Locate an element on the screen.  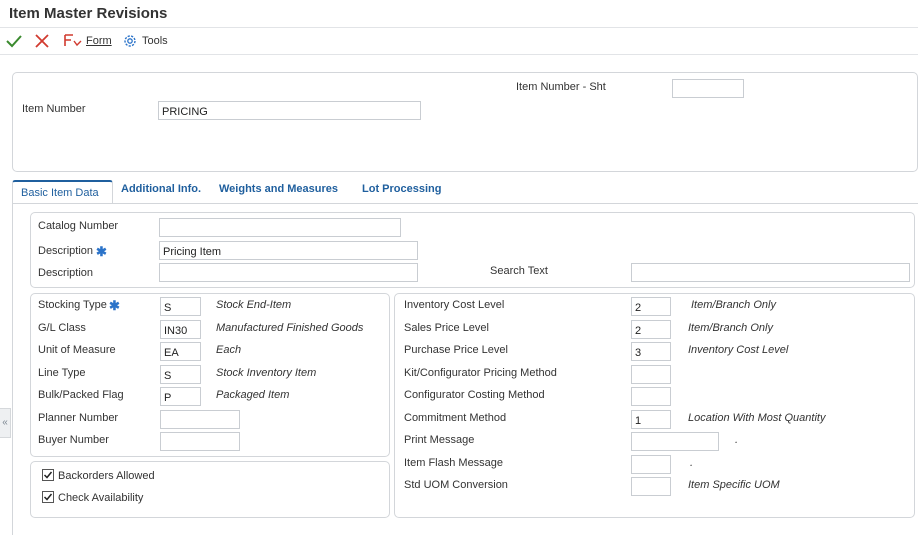
description2-field is located at coordinates (288, 272).